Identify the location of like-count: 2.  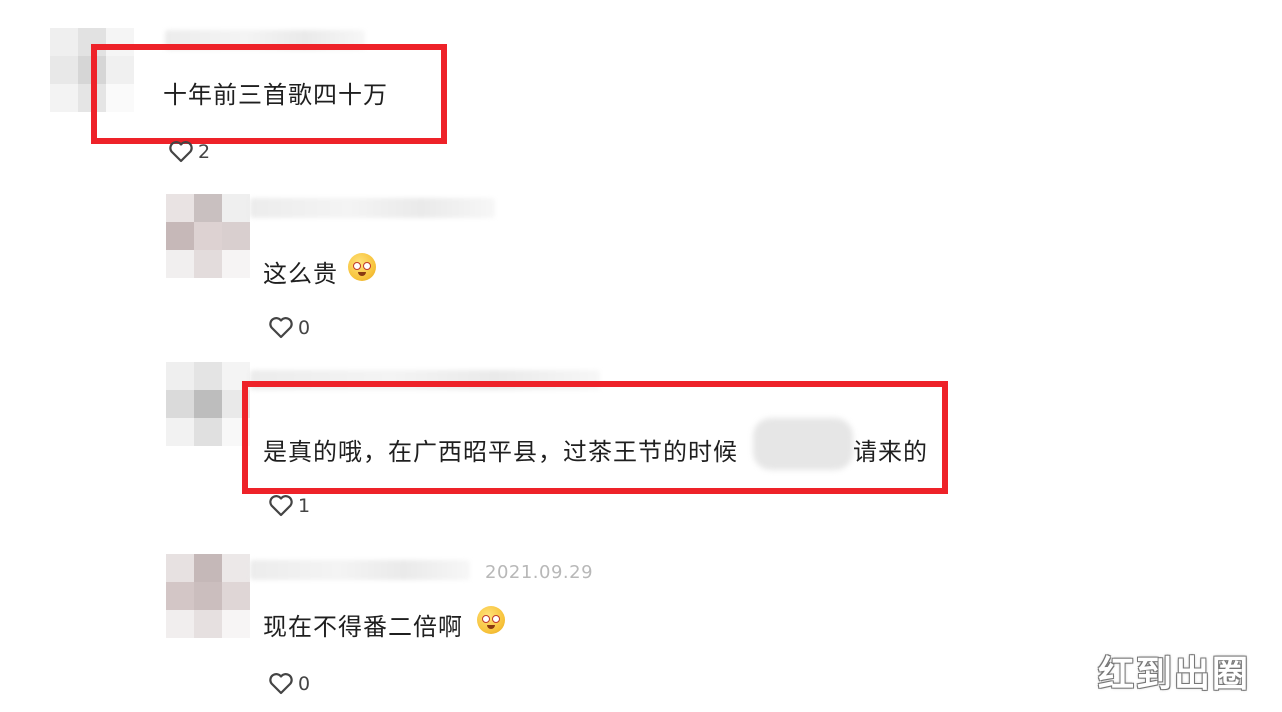
(204, 152).